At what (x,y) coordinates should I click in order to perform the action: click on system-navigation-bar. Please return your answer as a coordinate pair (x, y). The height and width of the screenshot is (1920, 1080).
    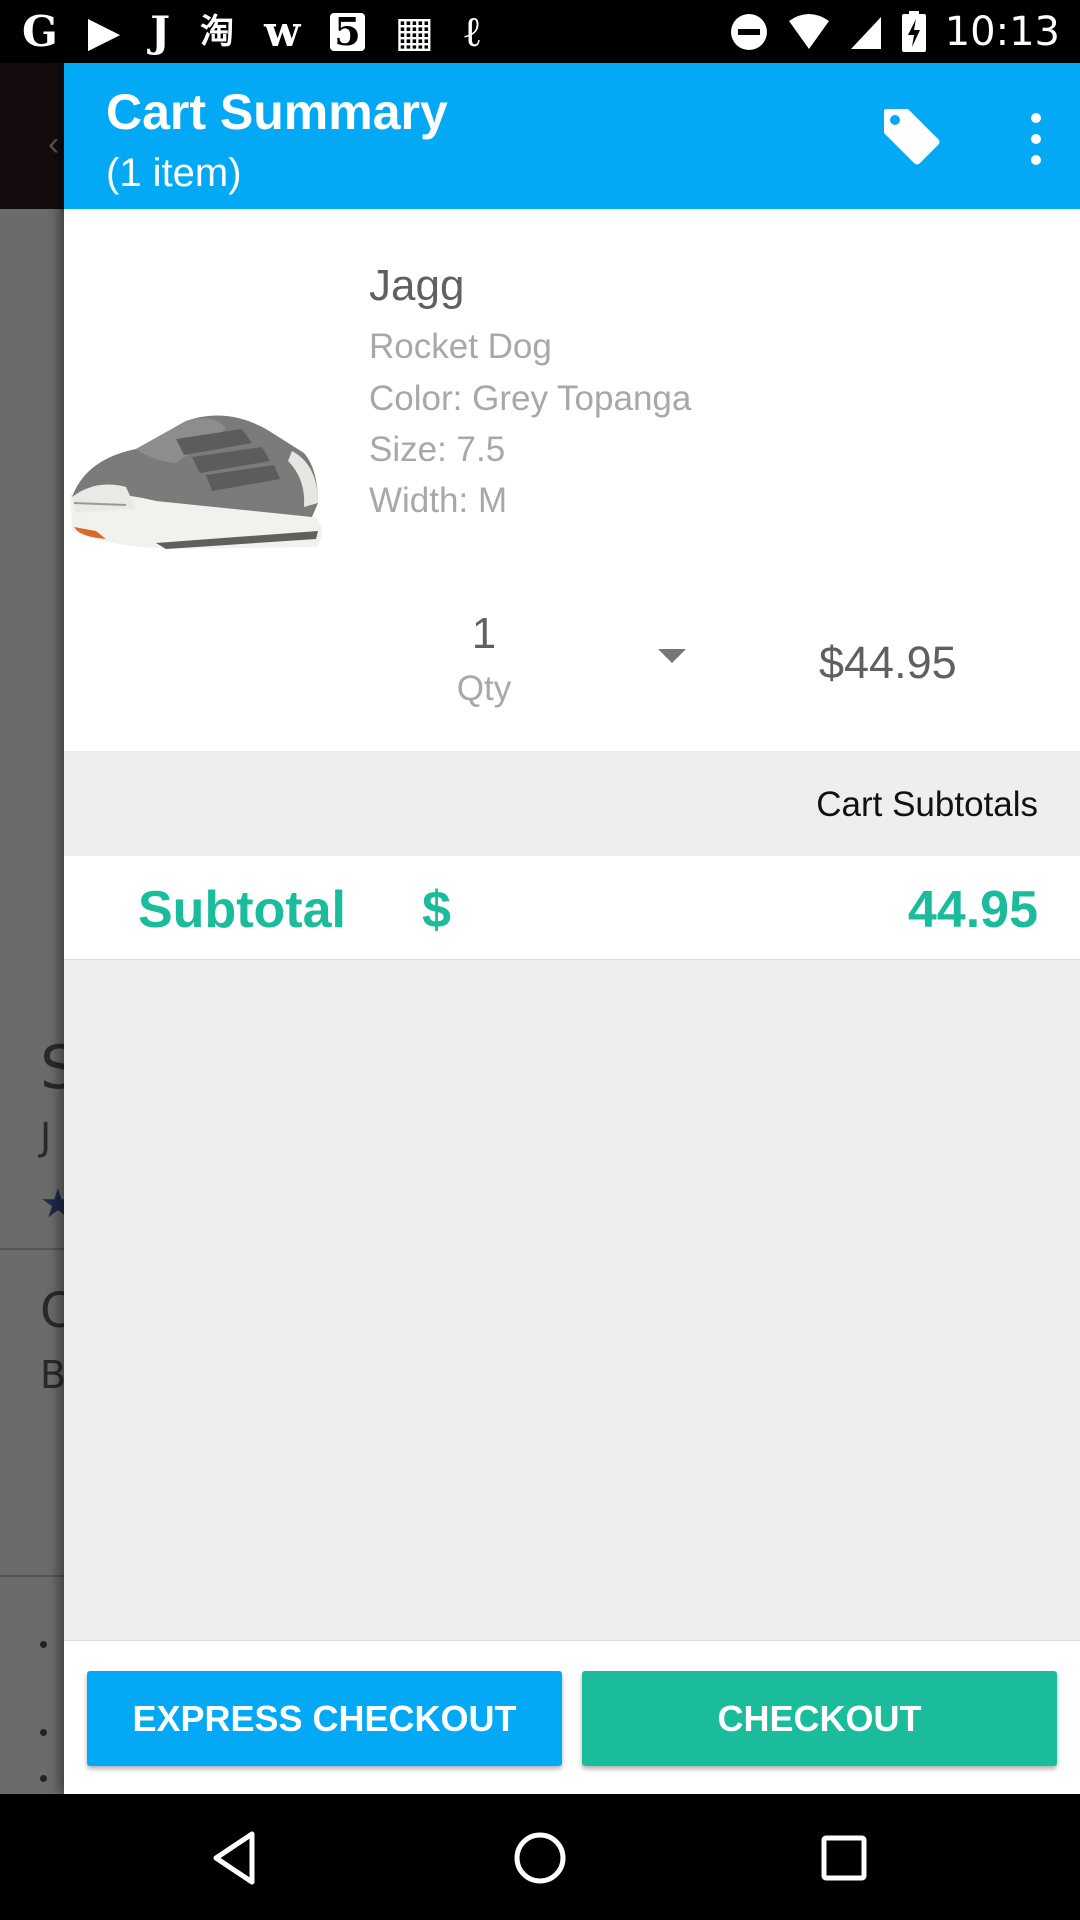
    Looking at the image, I should click on (540, 1857).